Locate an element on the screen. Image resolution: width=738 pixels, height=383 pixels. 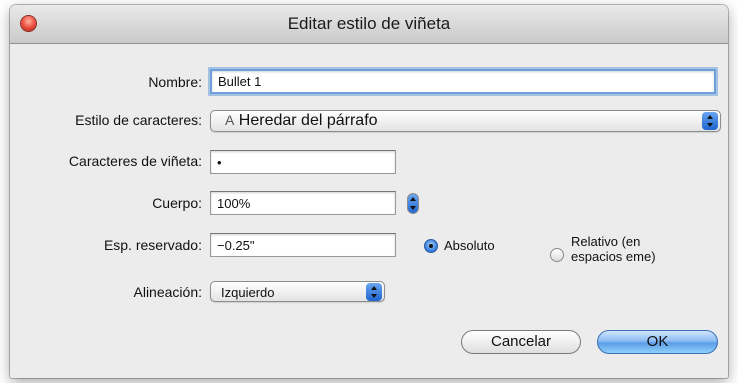
relativo-label-line2: espacios eme) is located at coordinates (613, 256).